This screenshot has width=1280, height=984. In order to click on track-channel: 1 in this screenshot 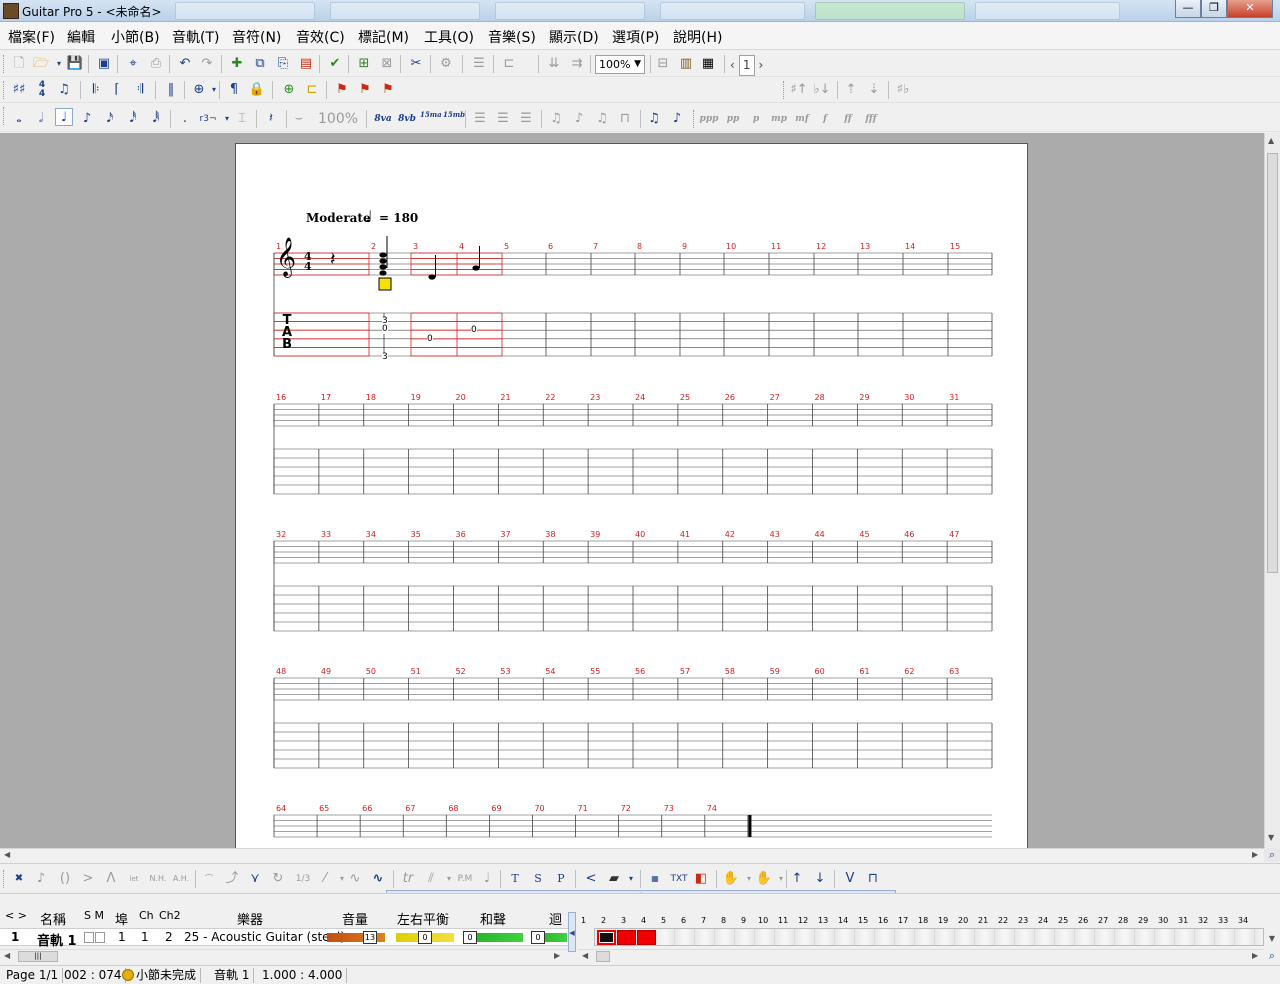, I will do `click(145, 937)`.